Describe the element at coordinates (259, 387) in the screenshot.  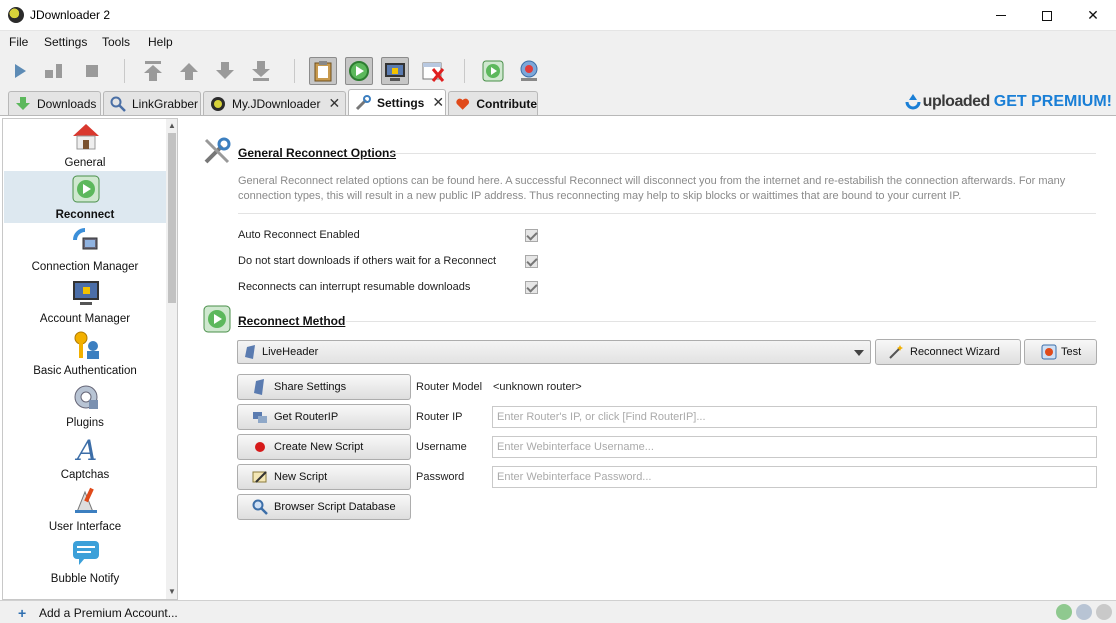
I see `share-icon` at that location.